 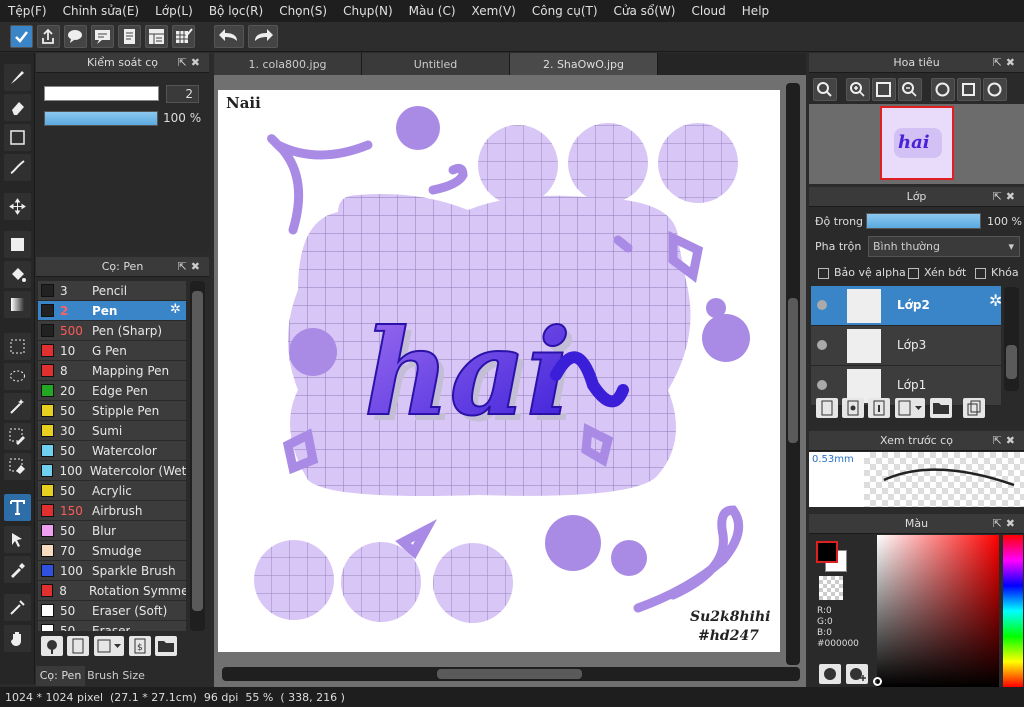 I want to click on menu-item: Cloud, so click(x=709, y=11).